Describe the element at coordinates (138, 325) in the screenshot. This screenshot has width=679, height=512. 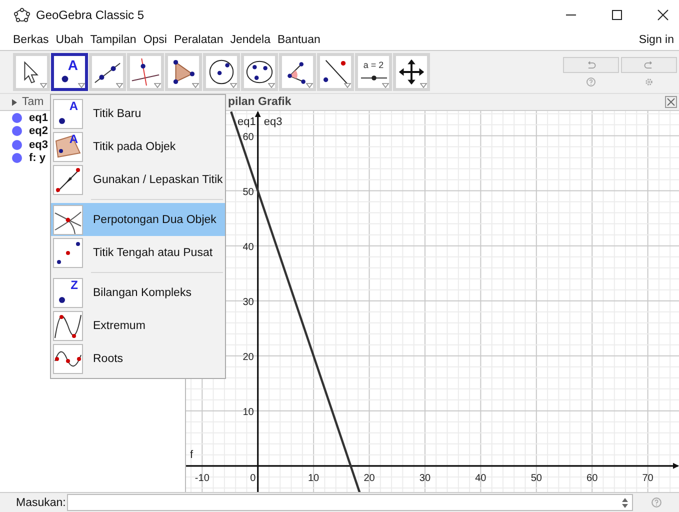
I see `tool-menu-item: Extremum` at that location.